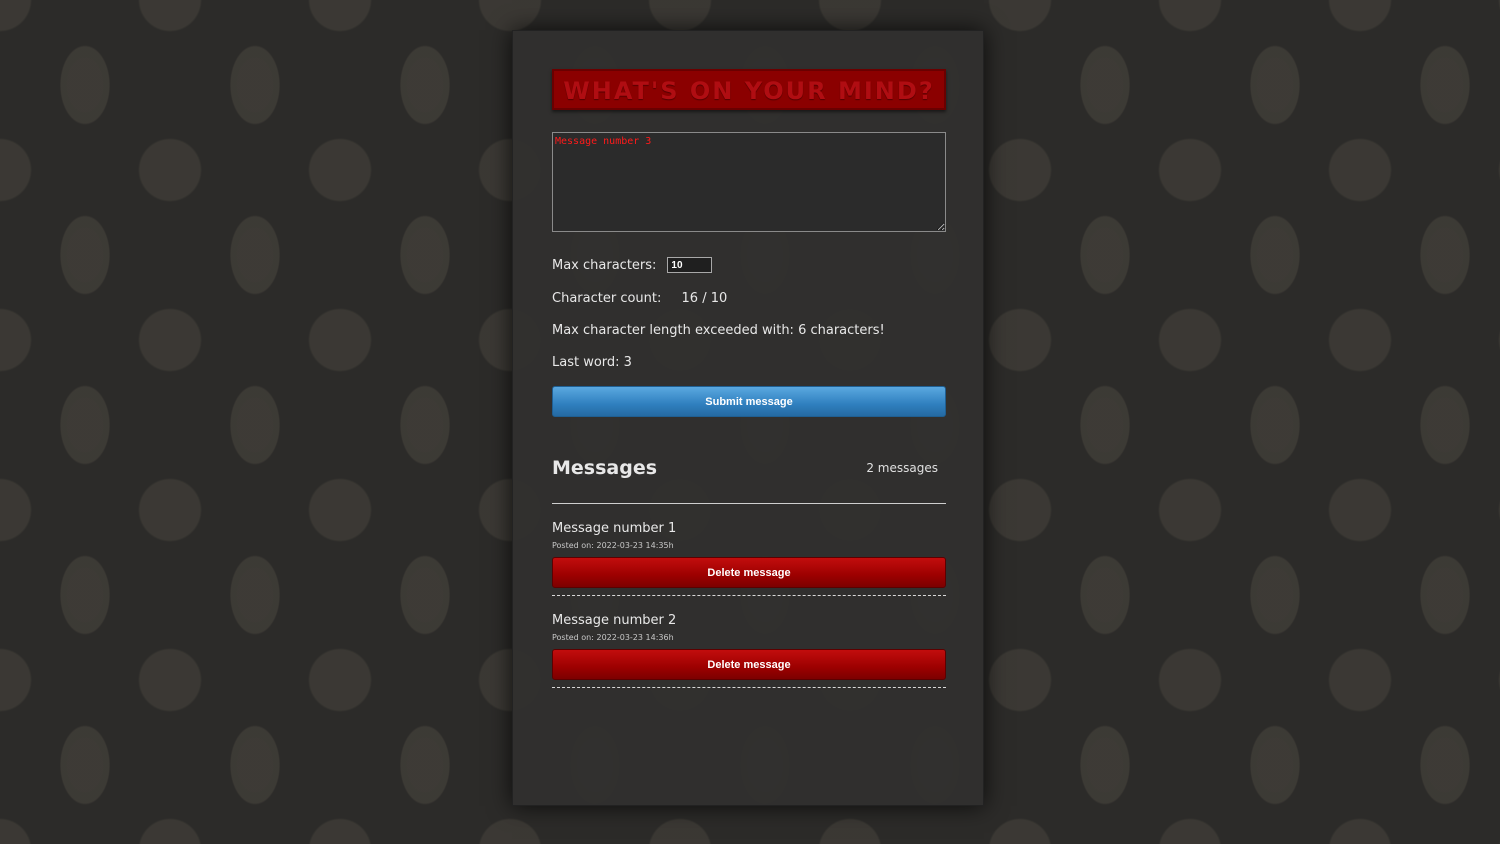 The width and height of the screenshot is (1500, 844). What do you see at coordinates (614, 620) in the screenshot?
I see `message-text: Message number 2` at bounding box center [614, 620].